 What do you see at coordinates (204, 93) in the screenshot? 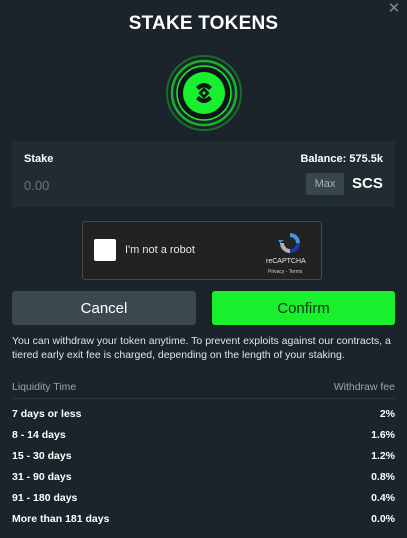
I see `token-logo` at bounding box center [204, 93].